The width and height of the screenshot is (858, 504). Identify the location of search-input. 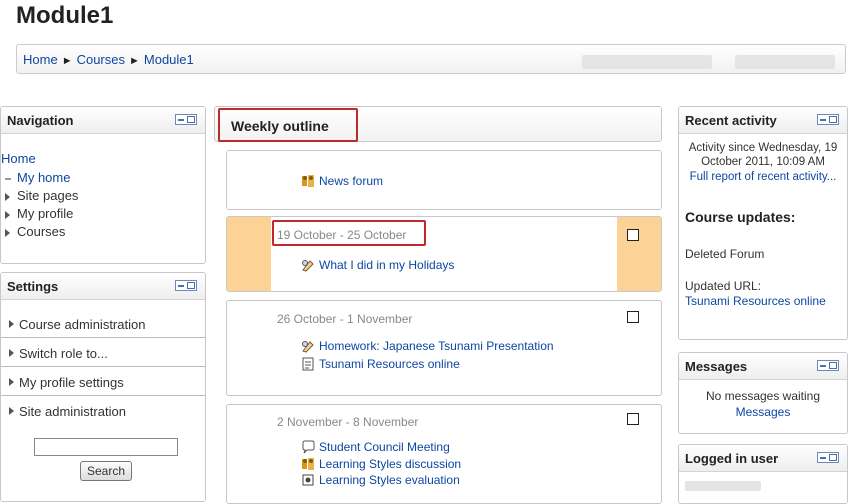
(106, 447).